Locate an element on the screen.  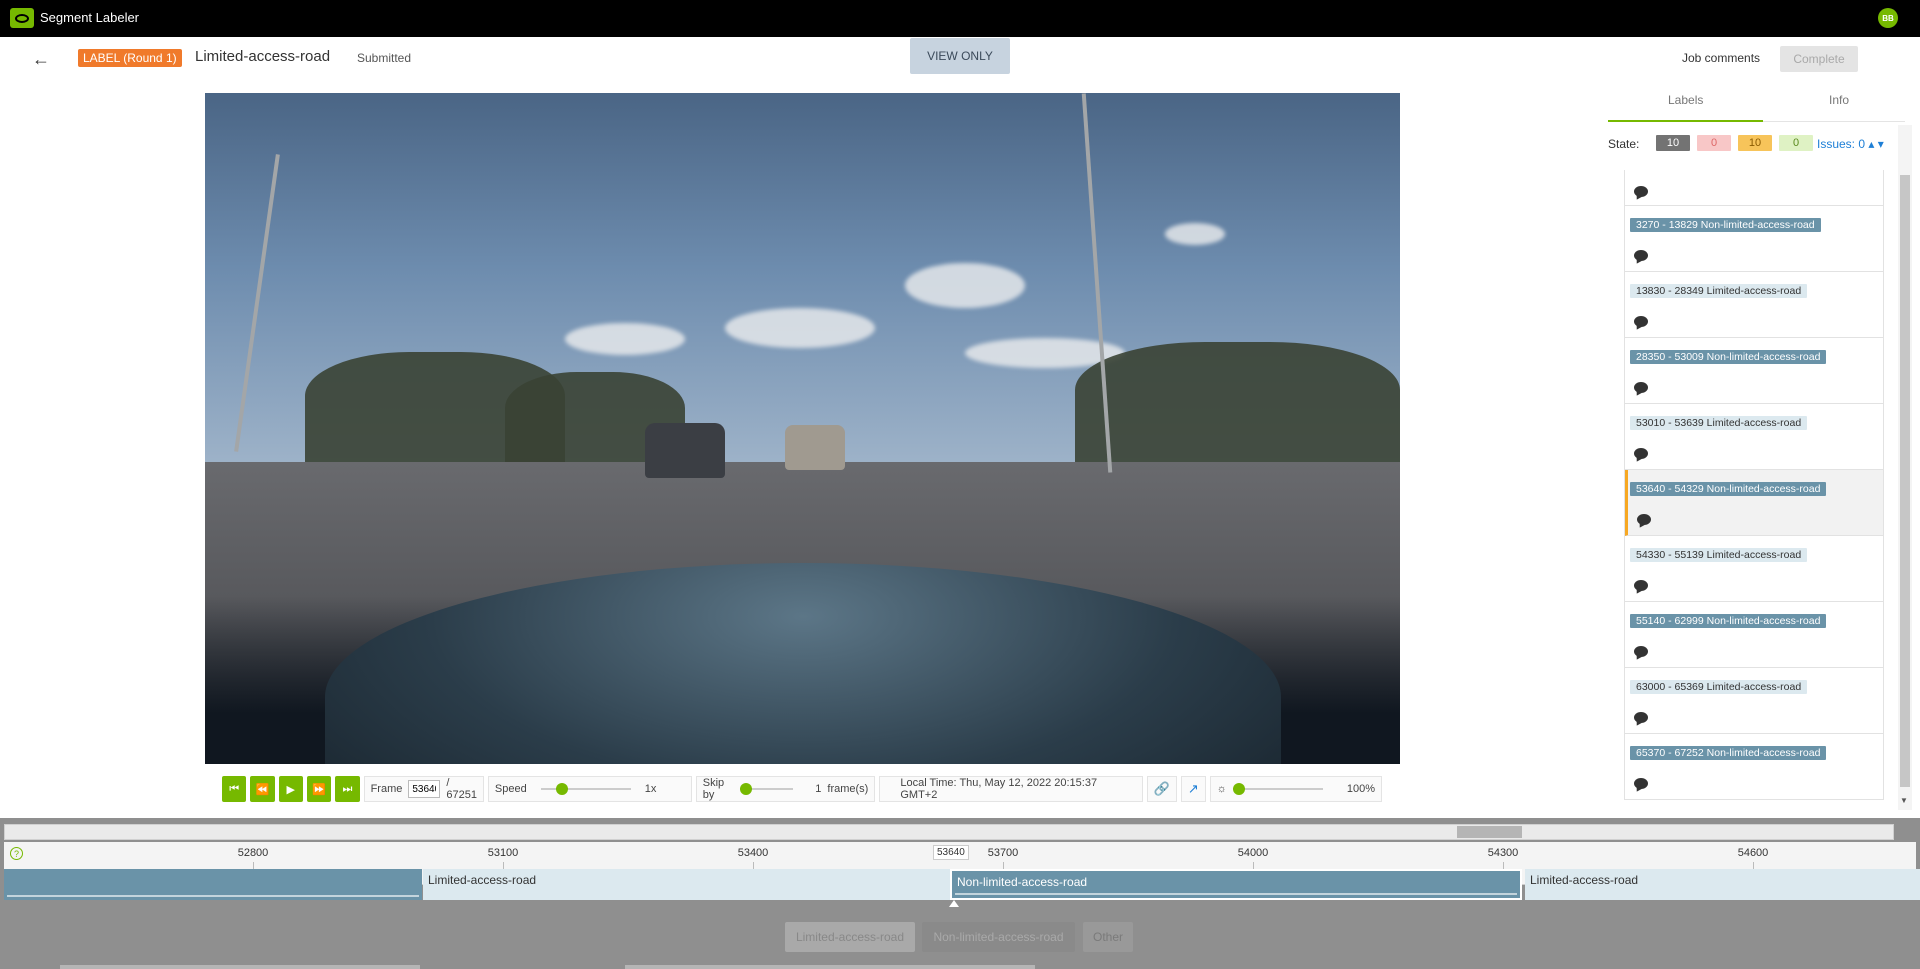
limited-access-road-button: Limited-access-road is located at coordinates (850, 937).